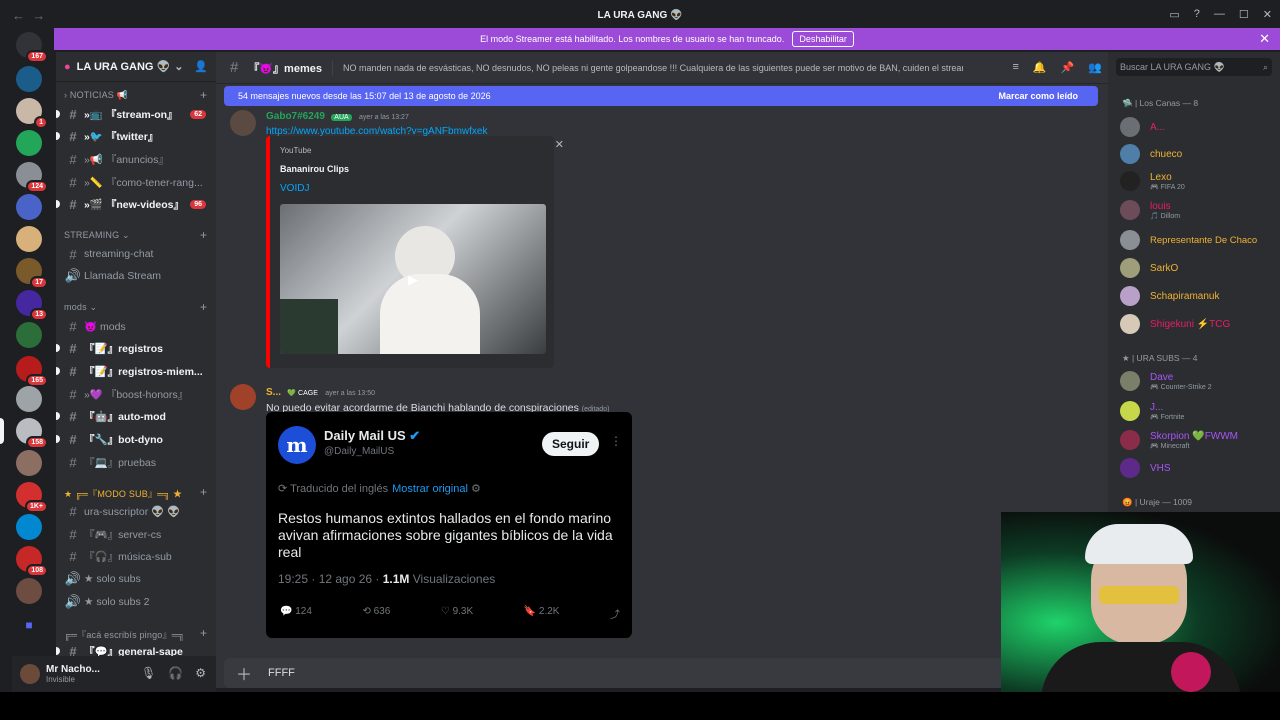 Image resolution: width=1280 pixels, height=720 pixels. What do you see at coordinates (559, 144) in the screenshot?
I see `remove-embed-icon: ✕` at bounding box center [559, 144].